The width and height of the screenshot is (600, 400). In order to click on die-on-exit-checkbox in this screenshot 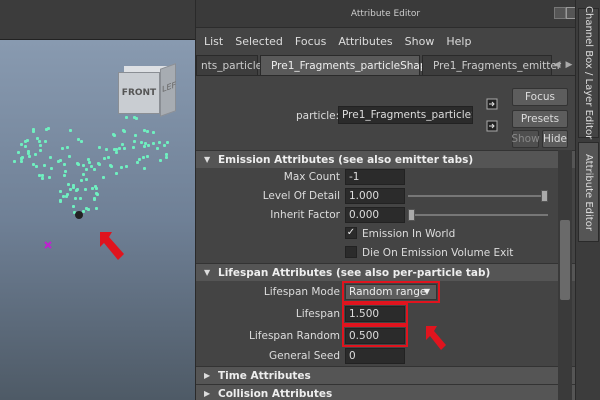, I will do `click(351, 252)`.